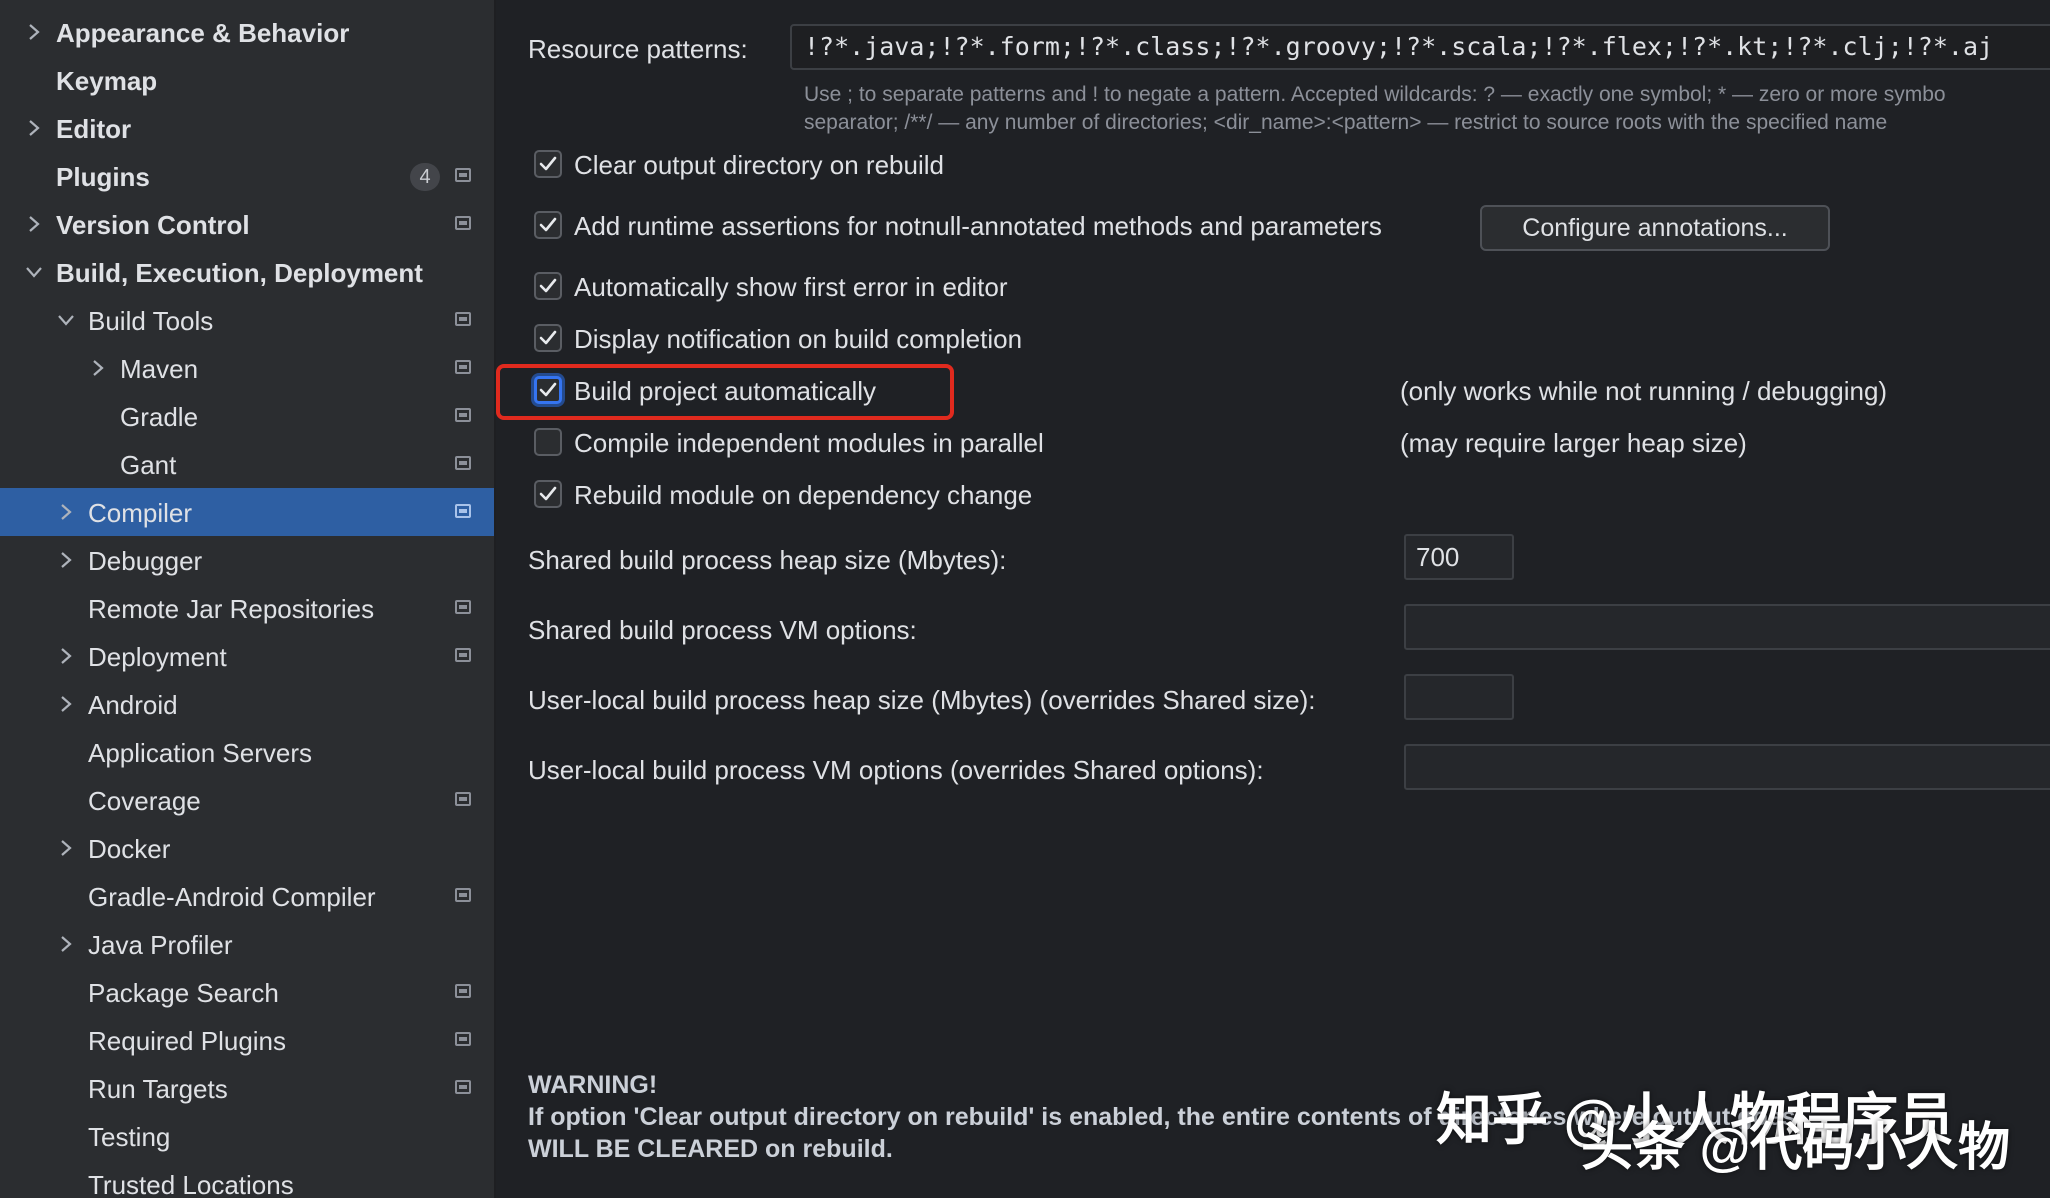 The width and height of the screenshot is (2050, 1198). I want to click on sidebar-item-label: Java Profiler, so click(160, 945).